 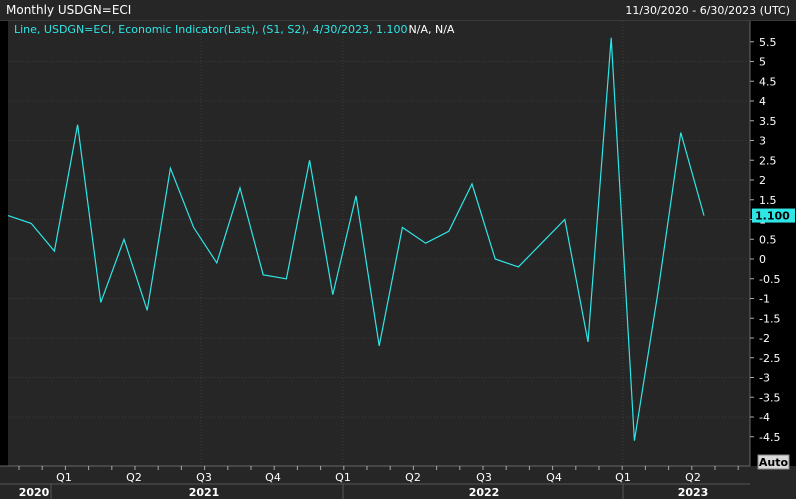 What do you see at coordinates (769, 358) in the screenshot?
I see `y-tick-label: -2.5` at bounding box center [769, 358].